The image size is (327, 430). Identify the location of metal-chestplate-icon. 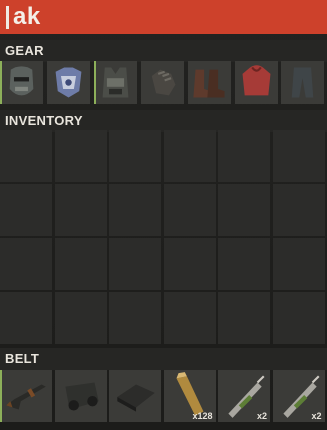
(68, 82).